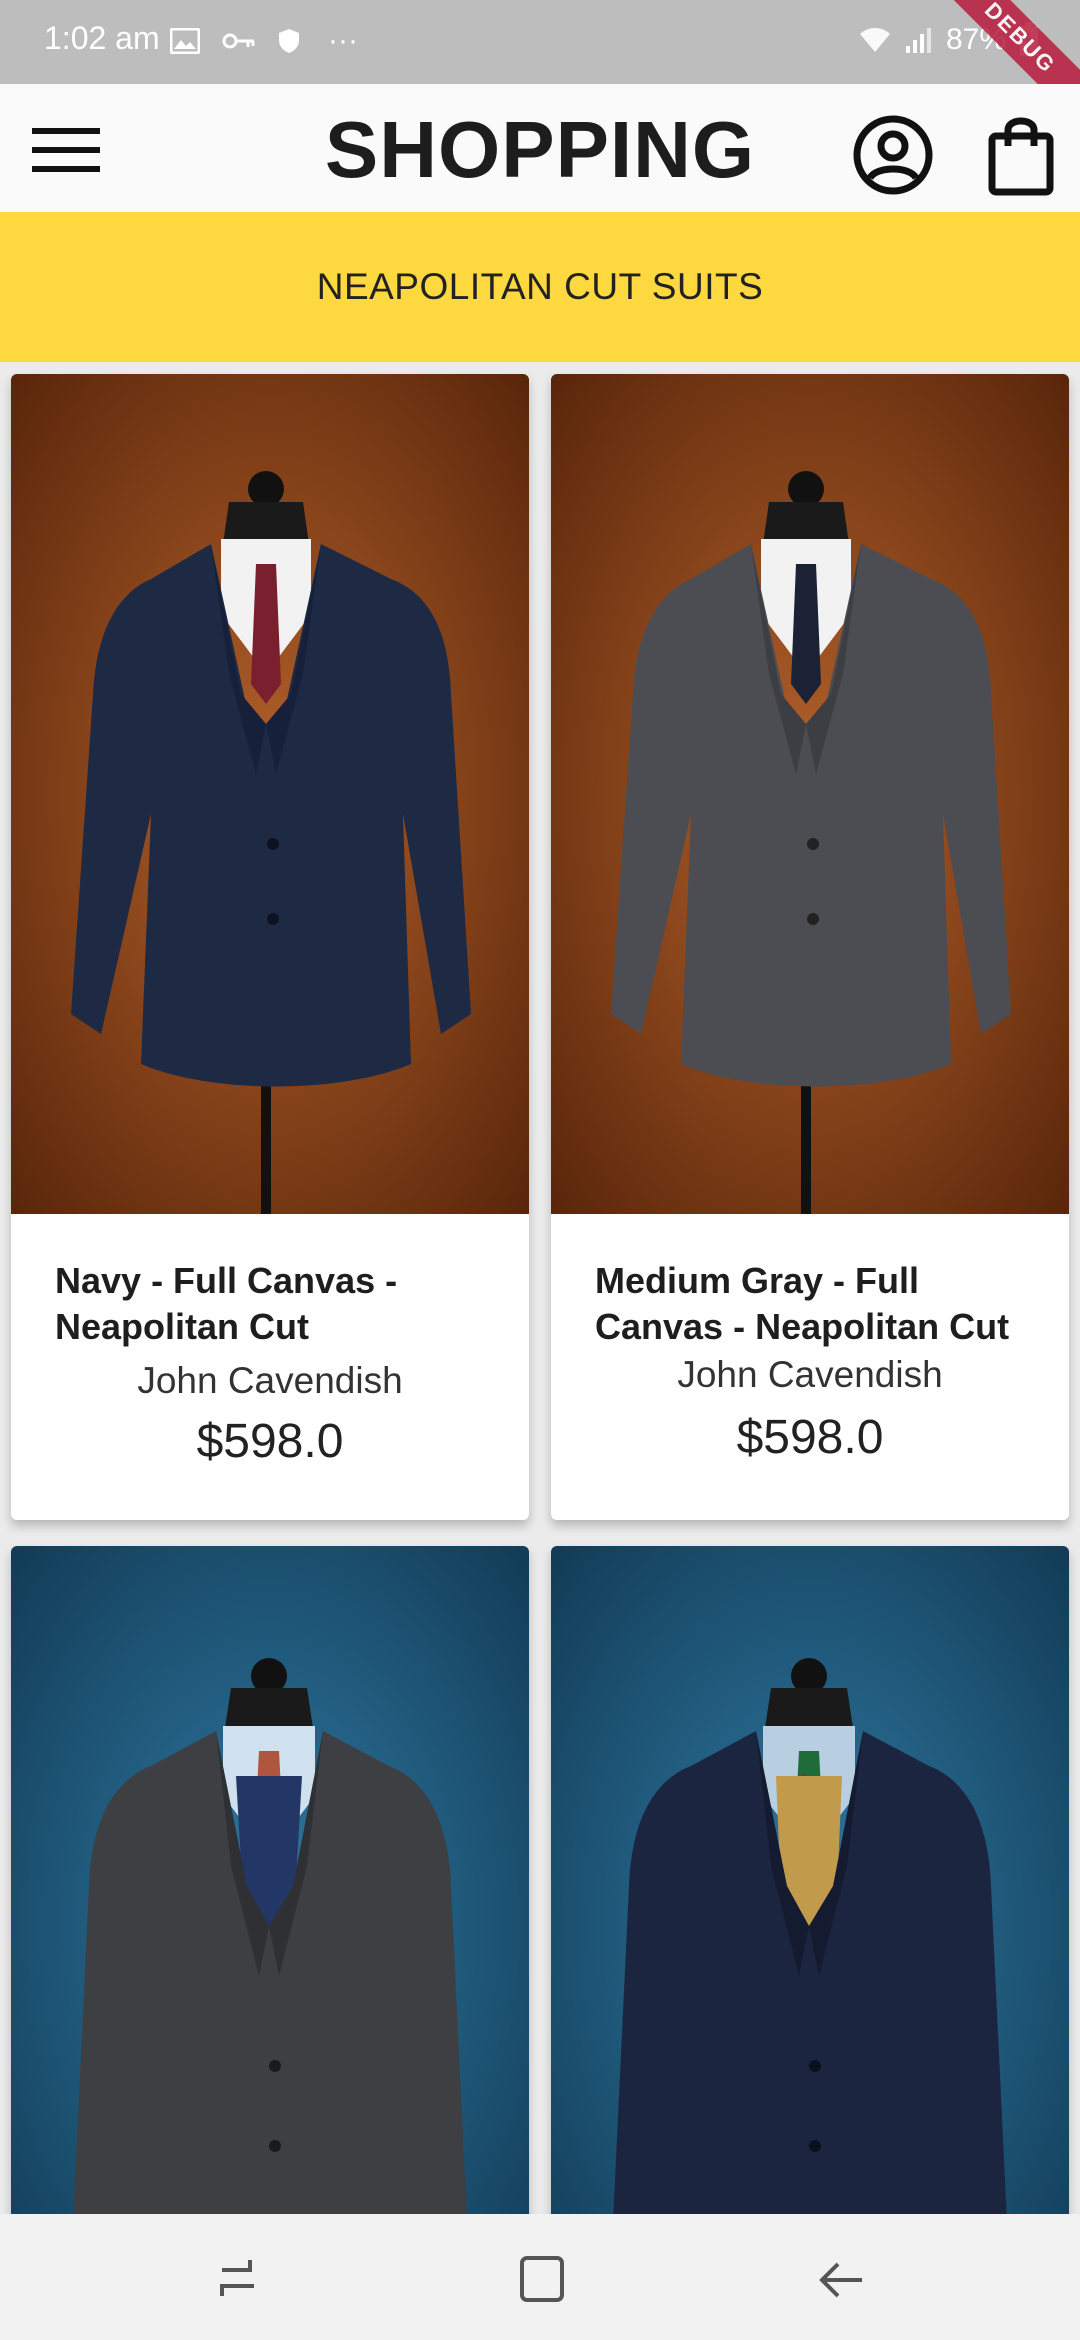 The image size is (1080, 2340). I want to click on product-name: Navy - Full Canvas - Neapolitan Cut, so click(226, 1303).